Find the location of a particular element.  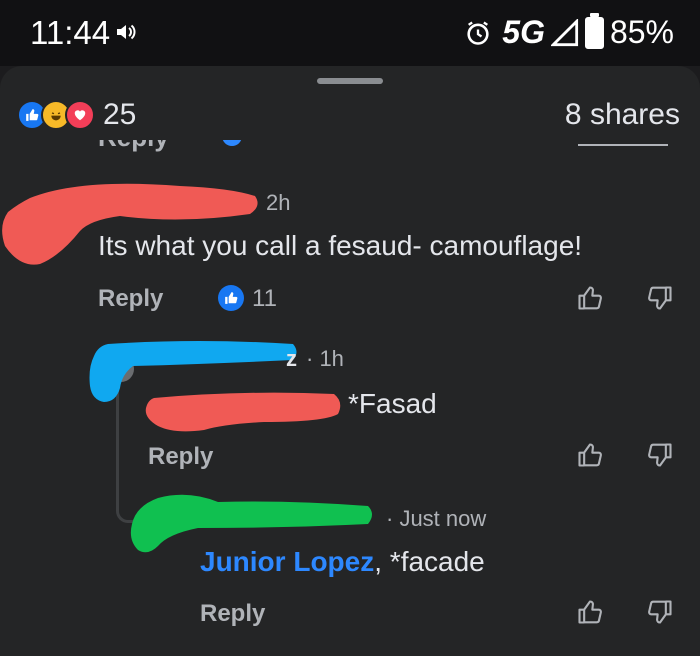

author-name-partial: z is located at coordinates (291, 359).